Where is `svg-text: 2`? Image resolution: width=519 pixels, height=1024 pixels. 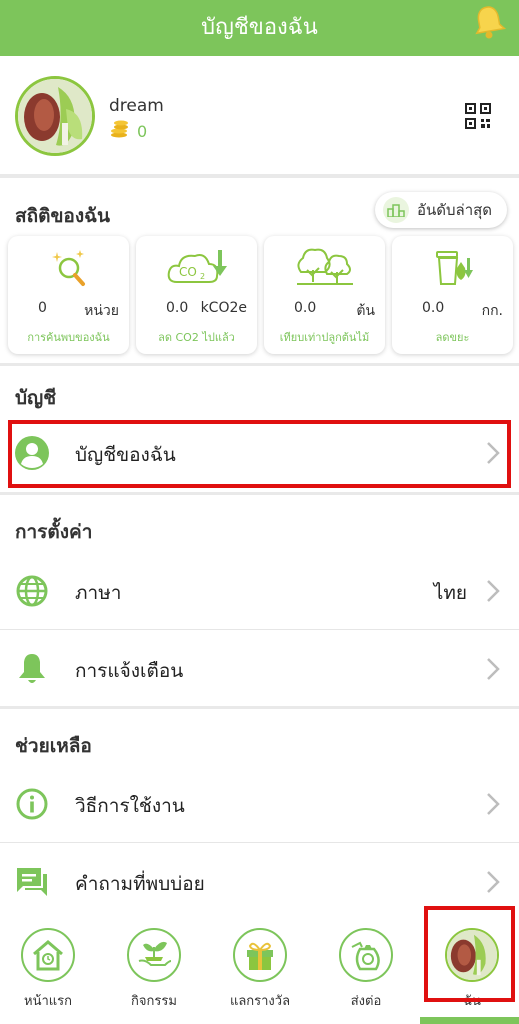
svg-text: 2 is located at coordinates (202, 276).